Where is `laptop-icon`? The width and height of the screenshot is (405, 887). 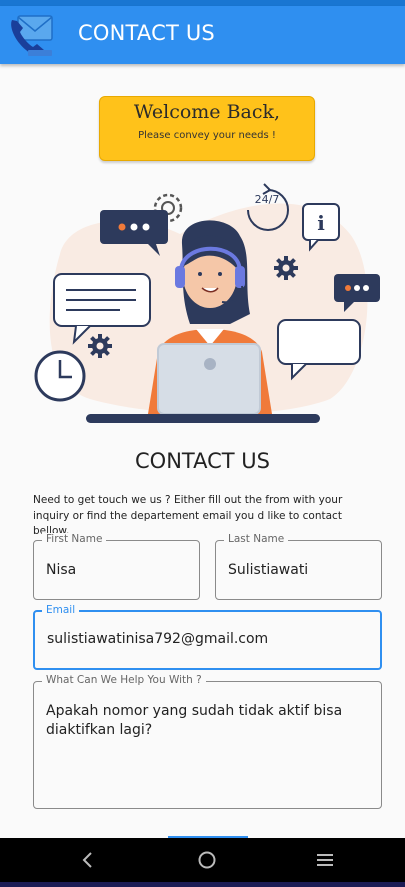 laptop-icon is located at coordinates (209, 379).